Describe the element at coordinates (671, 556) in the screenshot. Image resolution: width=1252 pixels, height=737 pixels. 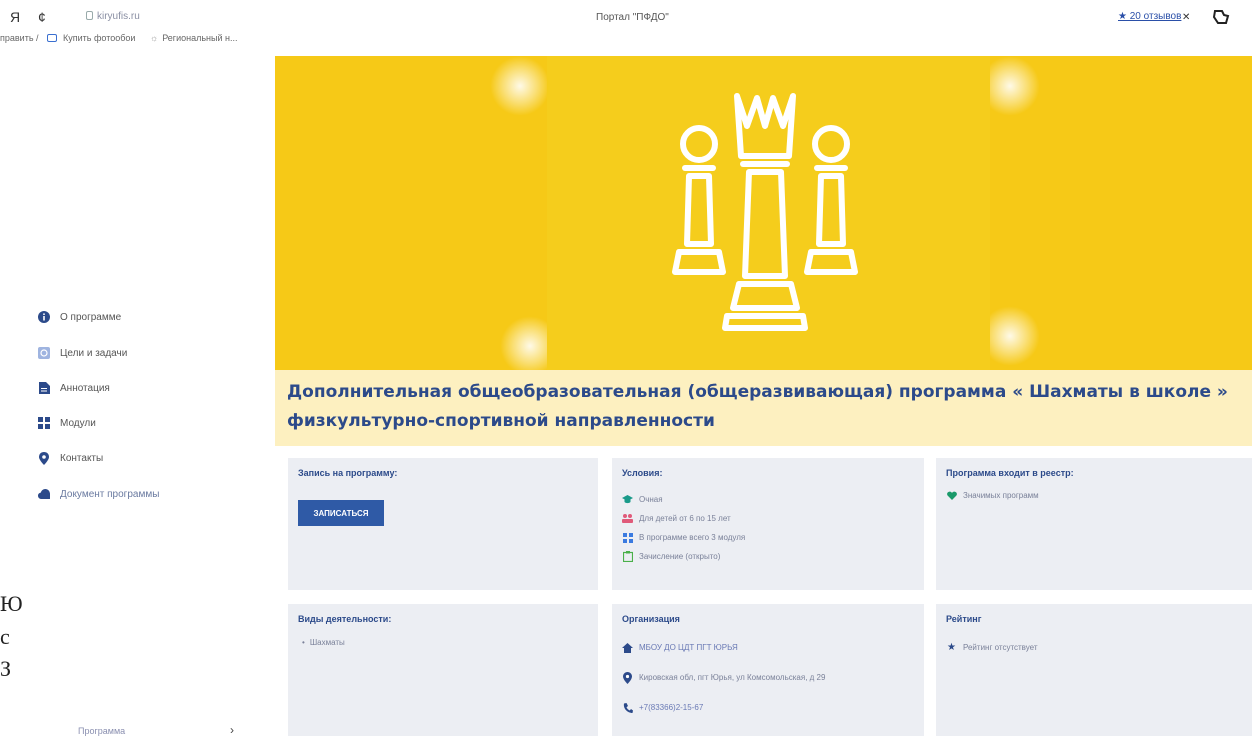
I see `condition-item: Зачисление (открыто)` at that location.